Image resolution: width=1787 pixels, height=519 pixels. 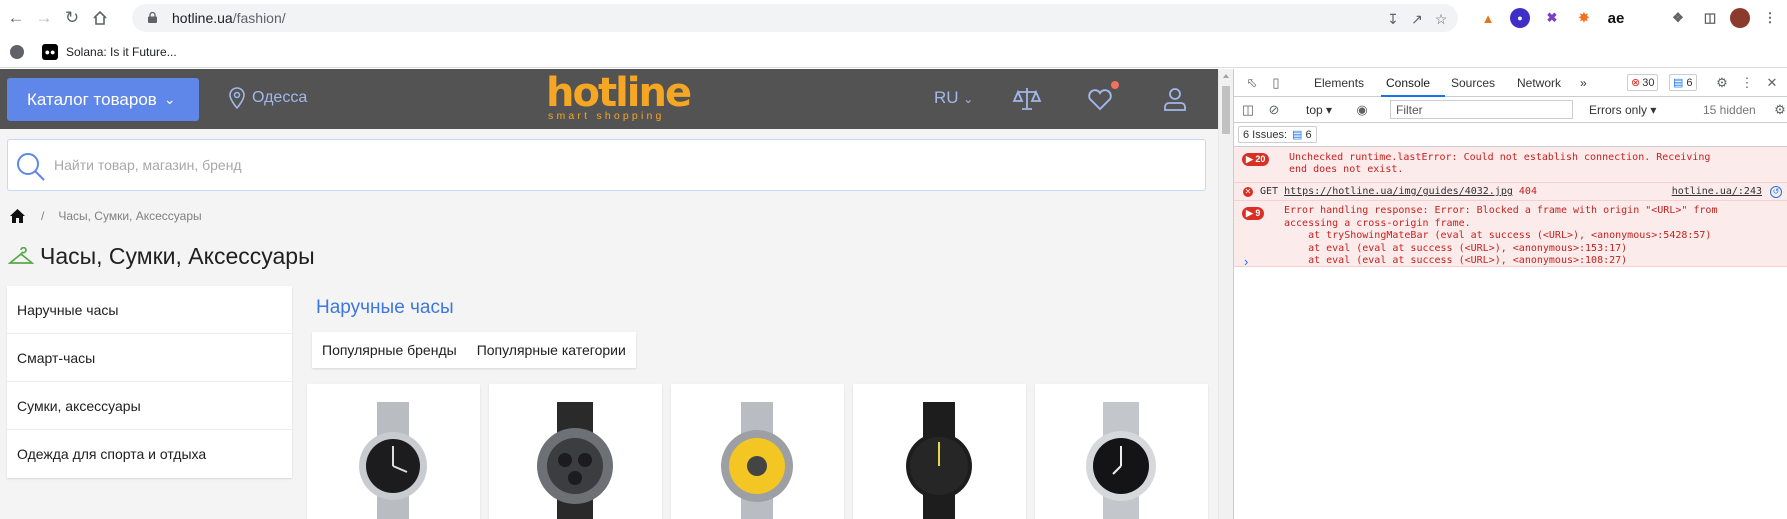 I want to click on hotline-logo: hotline smart shopping, so click(x=619, y=98).